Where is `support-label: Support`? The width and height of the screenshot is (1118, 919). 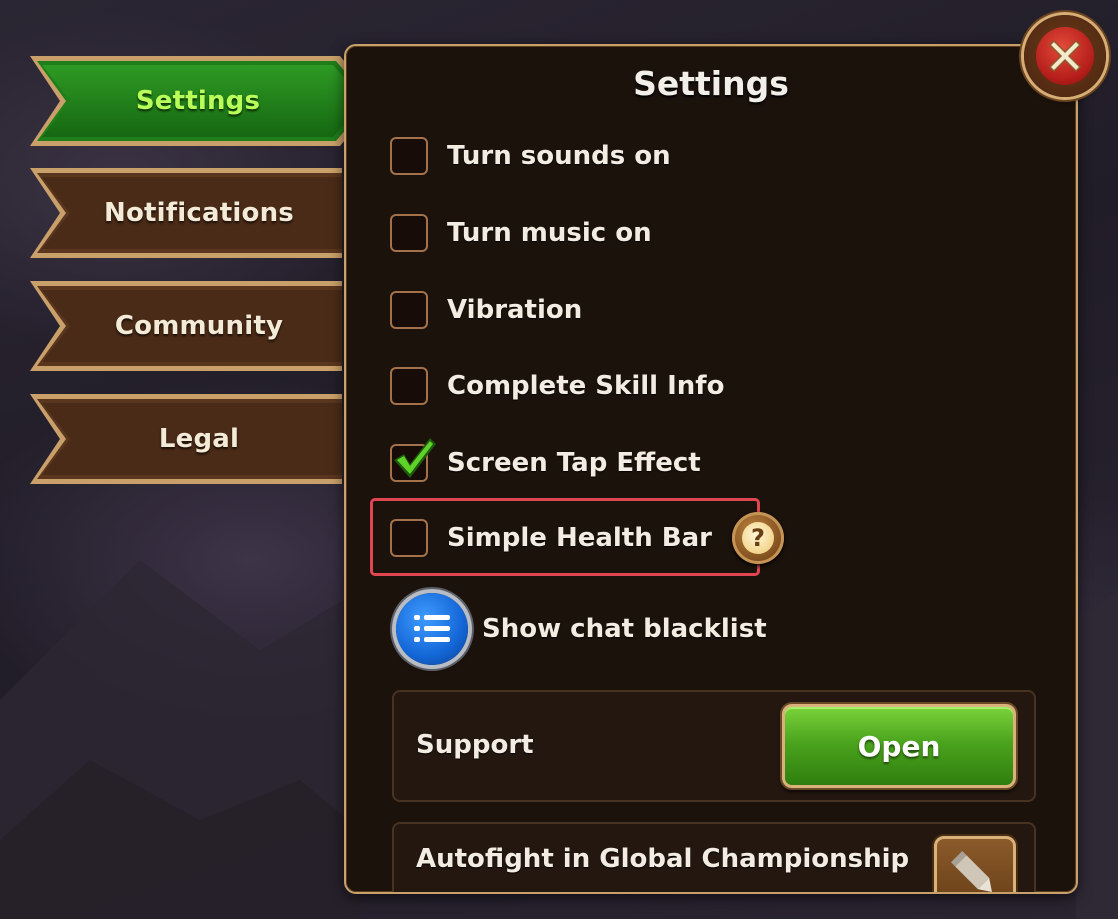
support-label: Support is located at coordinates (475, 745).